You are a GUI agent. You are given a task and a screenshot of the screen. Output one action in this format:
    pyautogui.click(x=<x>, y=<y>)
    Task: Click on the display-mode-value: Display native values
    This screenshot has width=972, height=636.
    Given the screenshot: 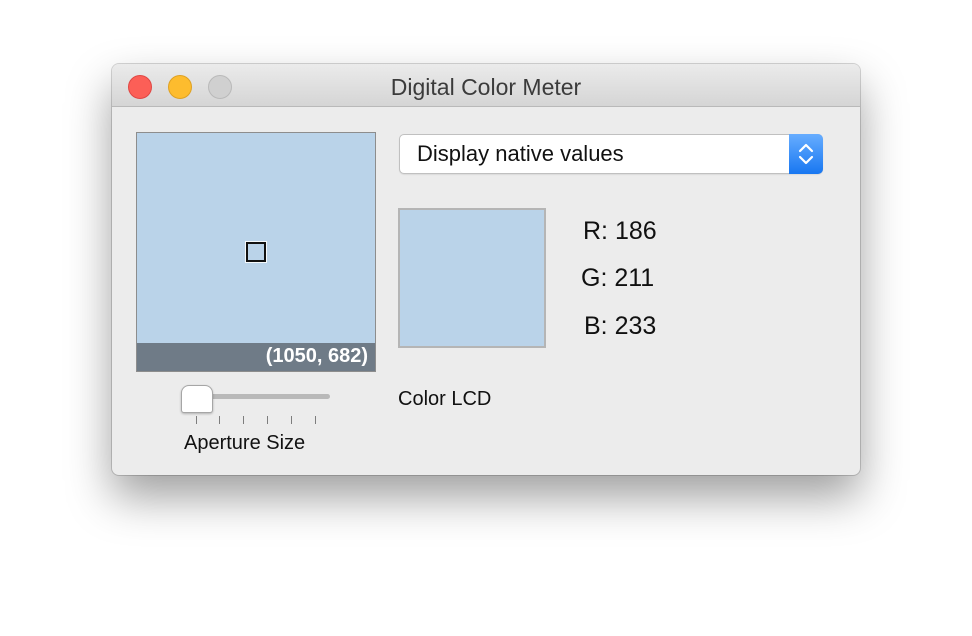 What is the action you would take?
    pyautogui.click(x=520, y=153)
    